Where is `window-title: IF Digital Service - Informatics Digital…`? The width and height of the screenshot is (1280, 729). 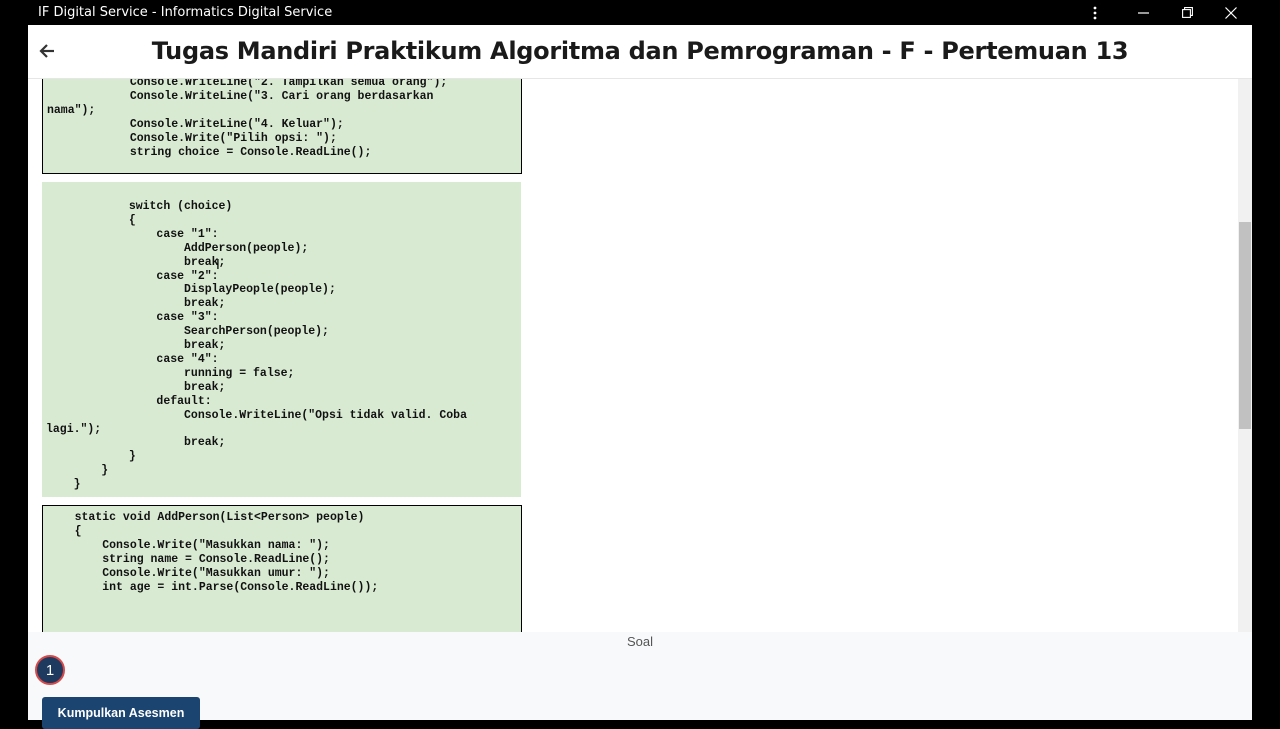 window-title: IF Digital Service - Informatics Digital… is located at coordinates (185, 12).